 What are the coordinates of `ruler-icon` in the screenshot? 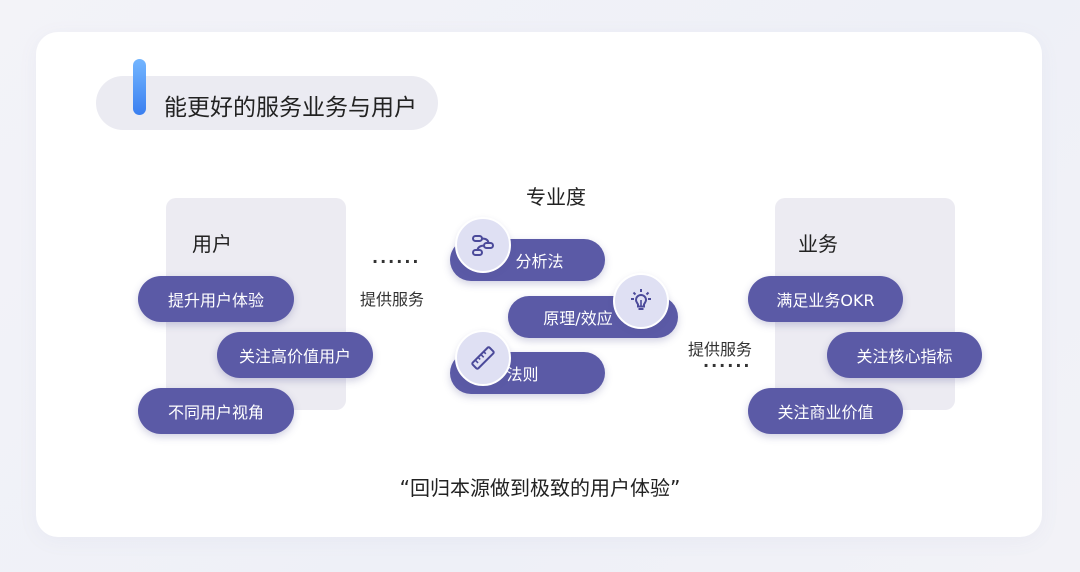 It's located at (483, 358).